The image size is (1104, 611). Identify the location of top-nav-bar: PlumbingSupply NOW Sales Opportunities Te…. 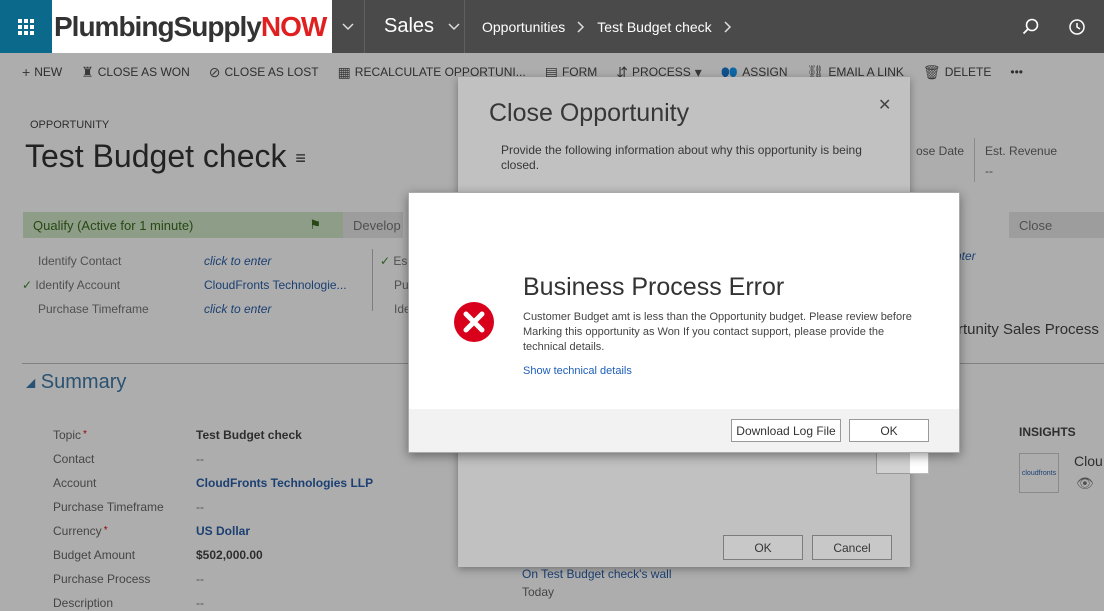
(552, 26).